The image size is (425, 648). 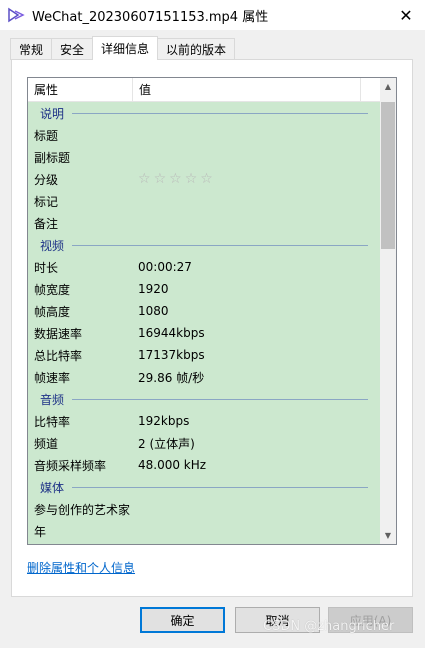 I want to click on close-icon: ✕, so click(x=406, y=15).